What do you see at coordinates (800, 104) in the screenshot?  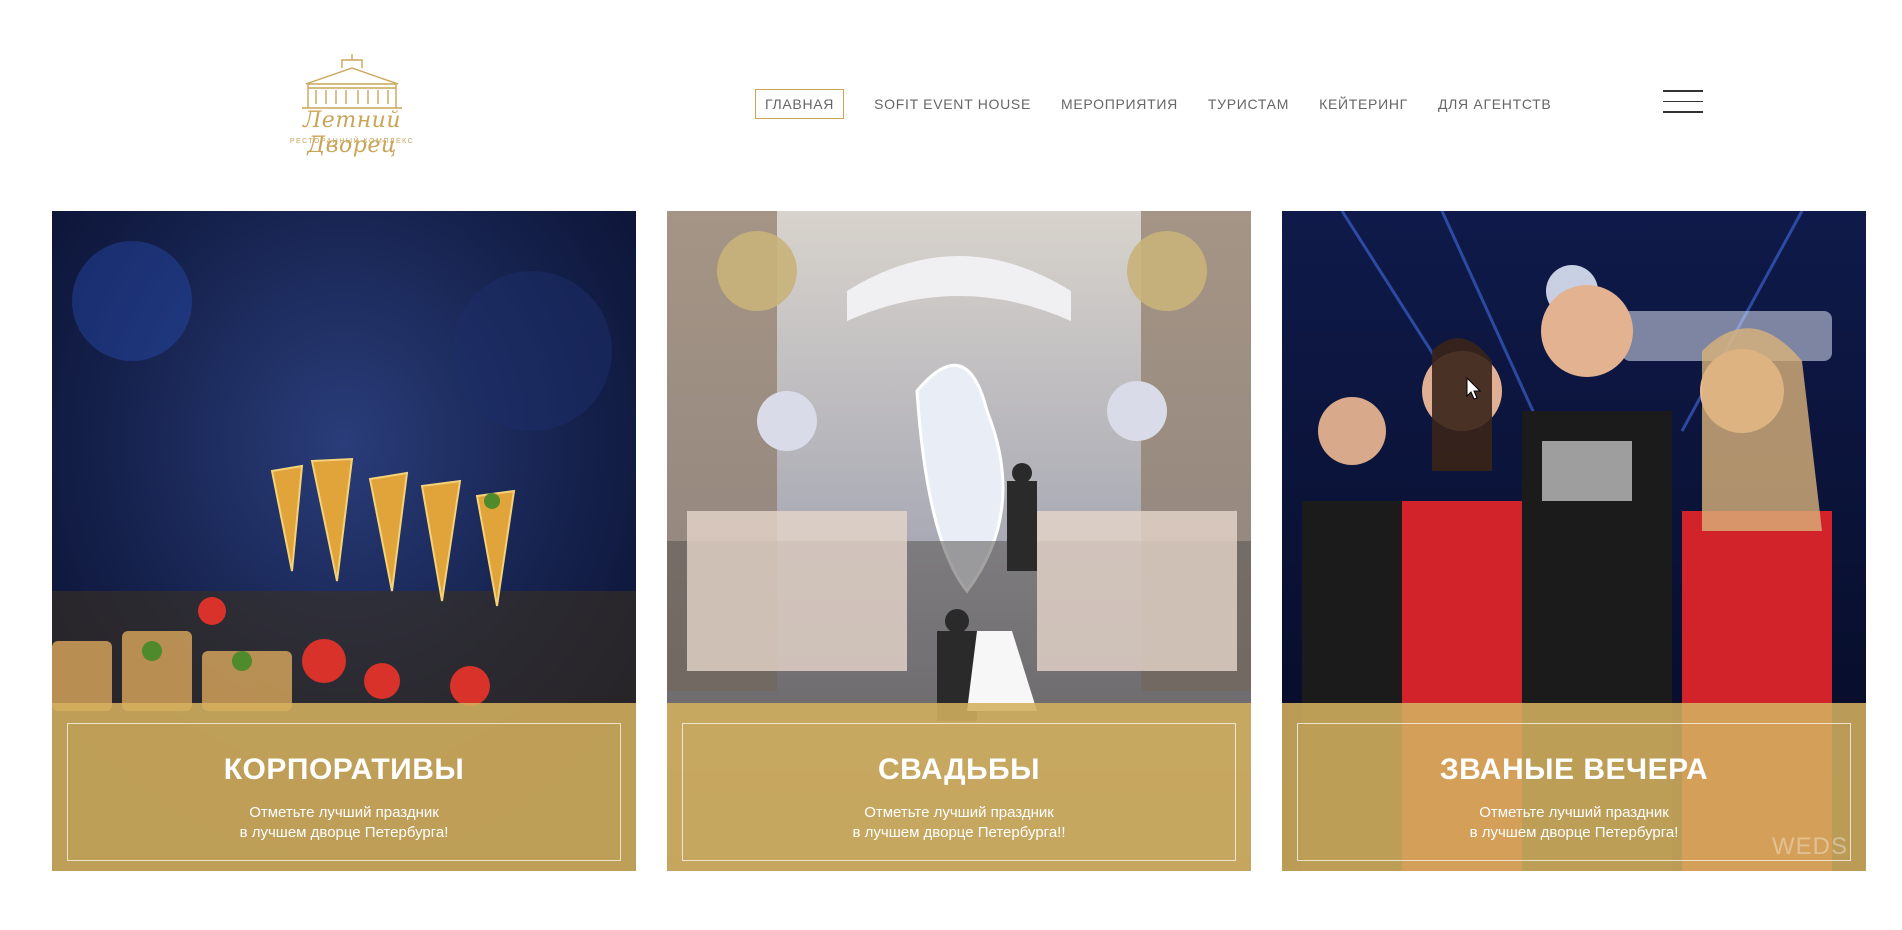 I see `nav-home: ГЛАВНАЯ` at bounding box center [800, 104].